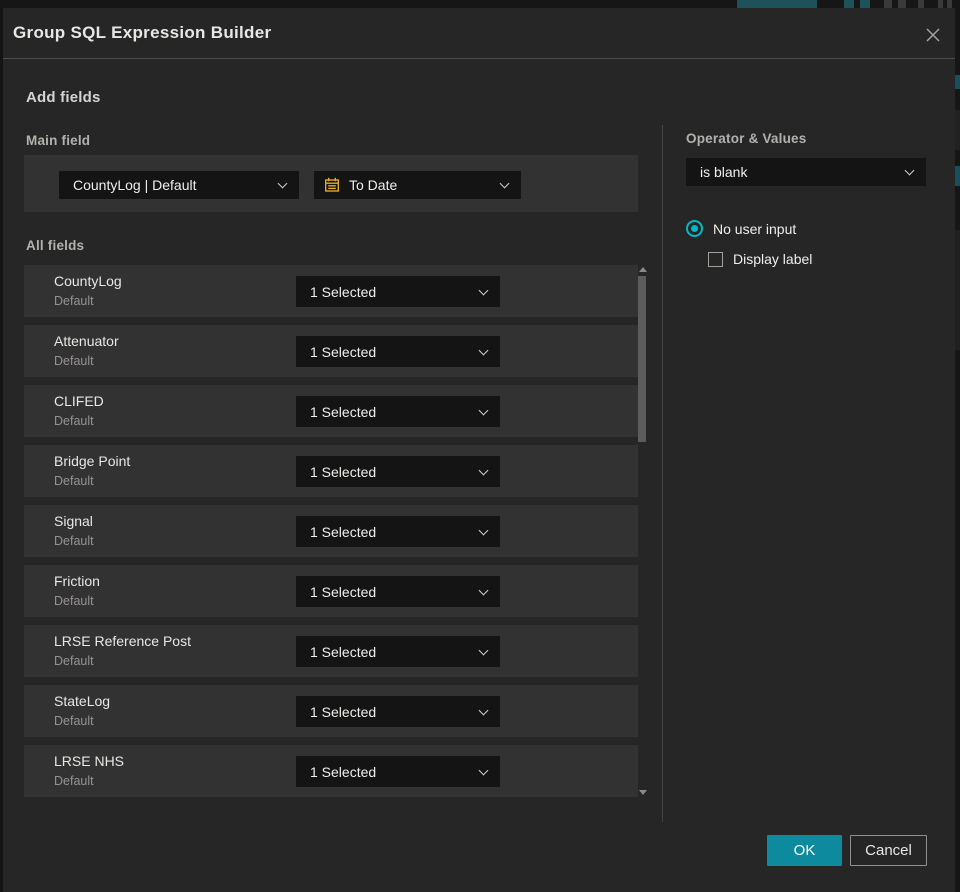  What do you see at coordinates (73, 521) in the screenshot?
I see `field-name: Signal` at bounding box center [73, 521].